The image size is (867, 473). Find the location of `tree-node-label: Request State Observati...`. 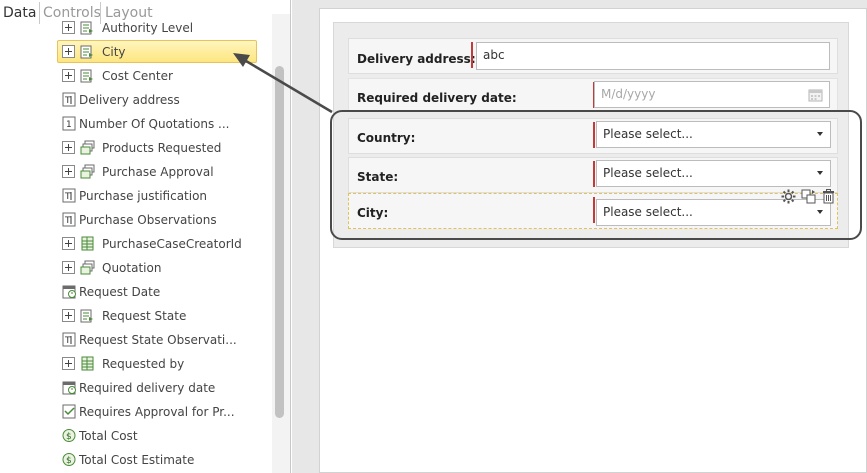

tree-node-label: Request State Observati... is located at coordinates (158, 340).